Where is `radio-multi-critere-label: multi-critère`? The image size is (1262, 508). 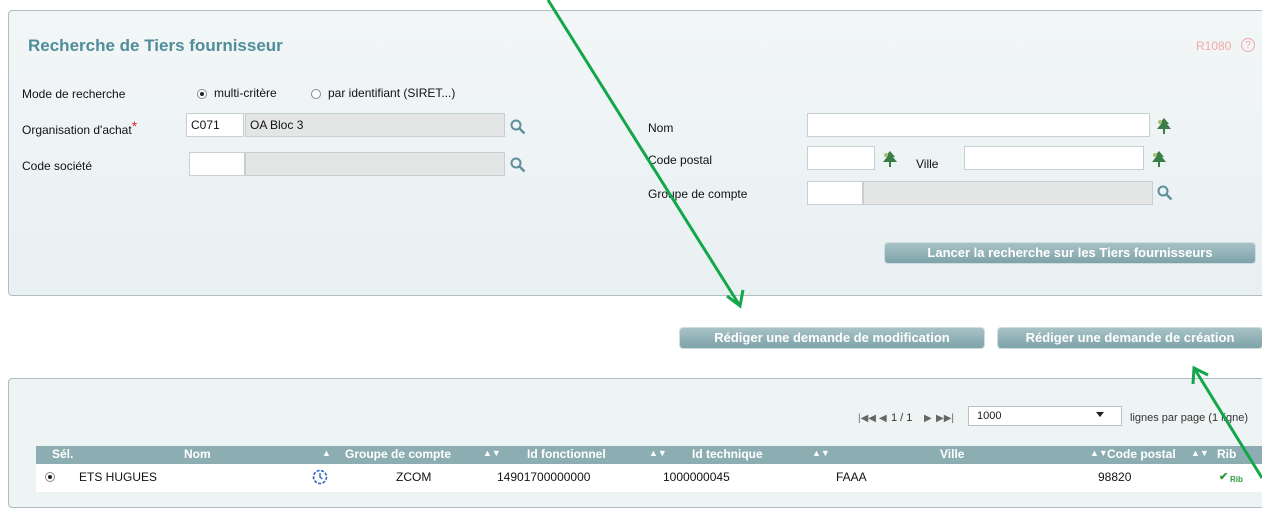 radio-multi-critere-label: multi-critère is located at coordinates (245, 93).